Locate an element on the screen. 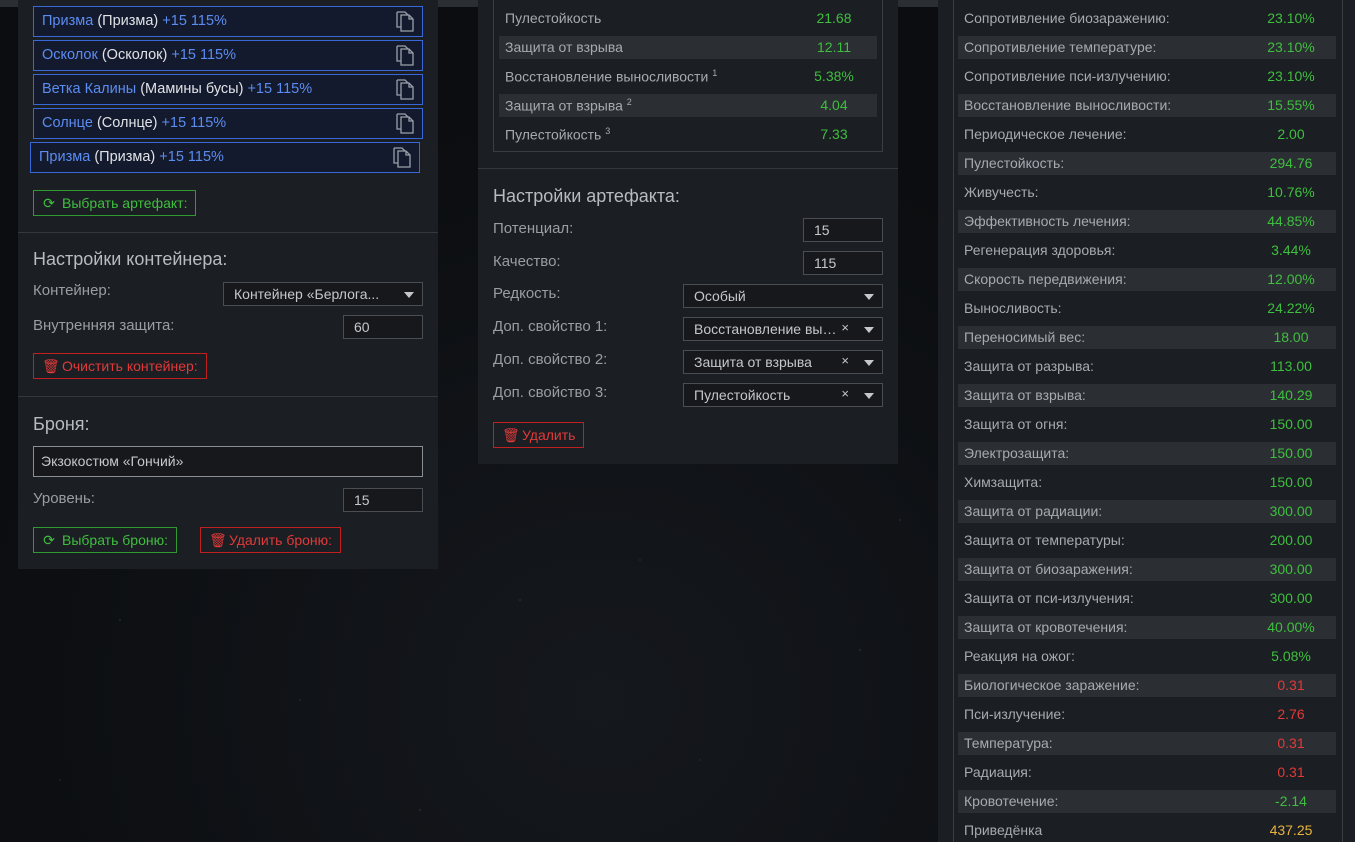  stat-row: Пси-излучение: 2.76 is located at coordinates (1147, 714).